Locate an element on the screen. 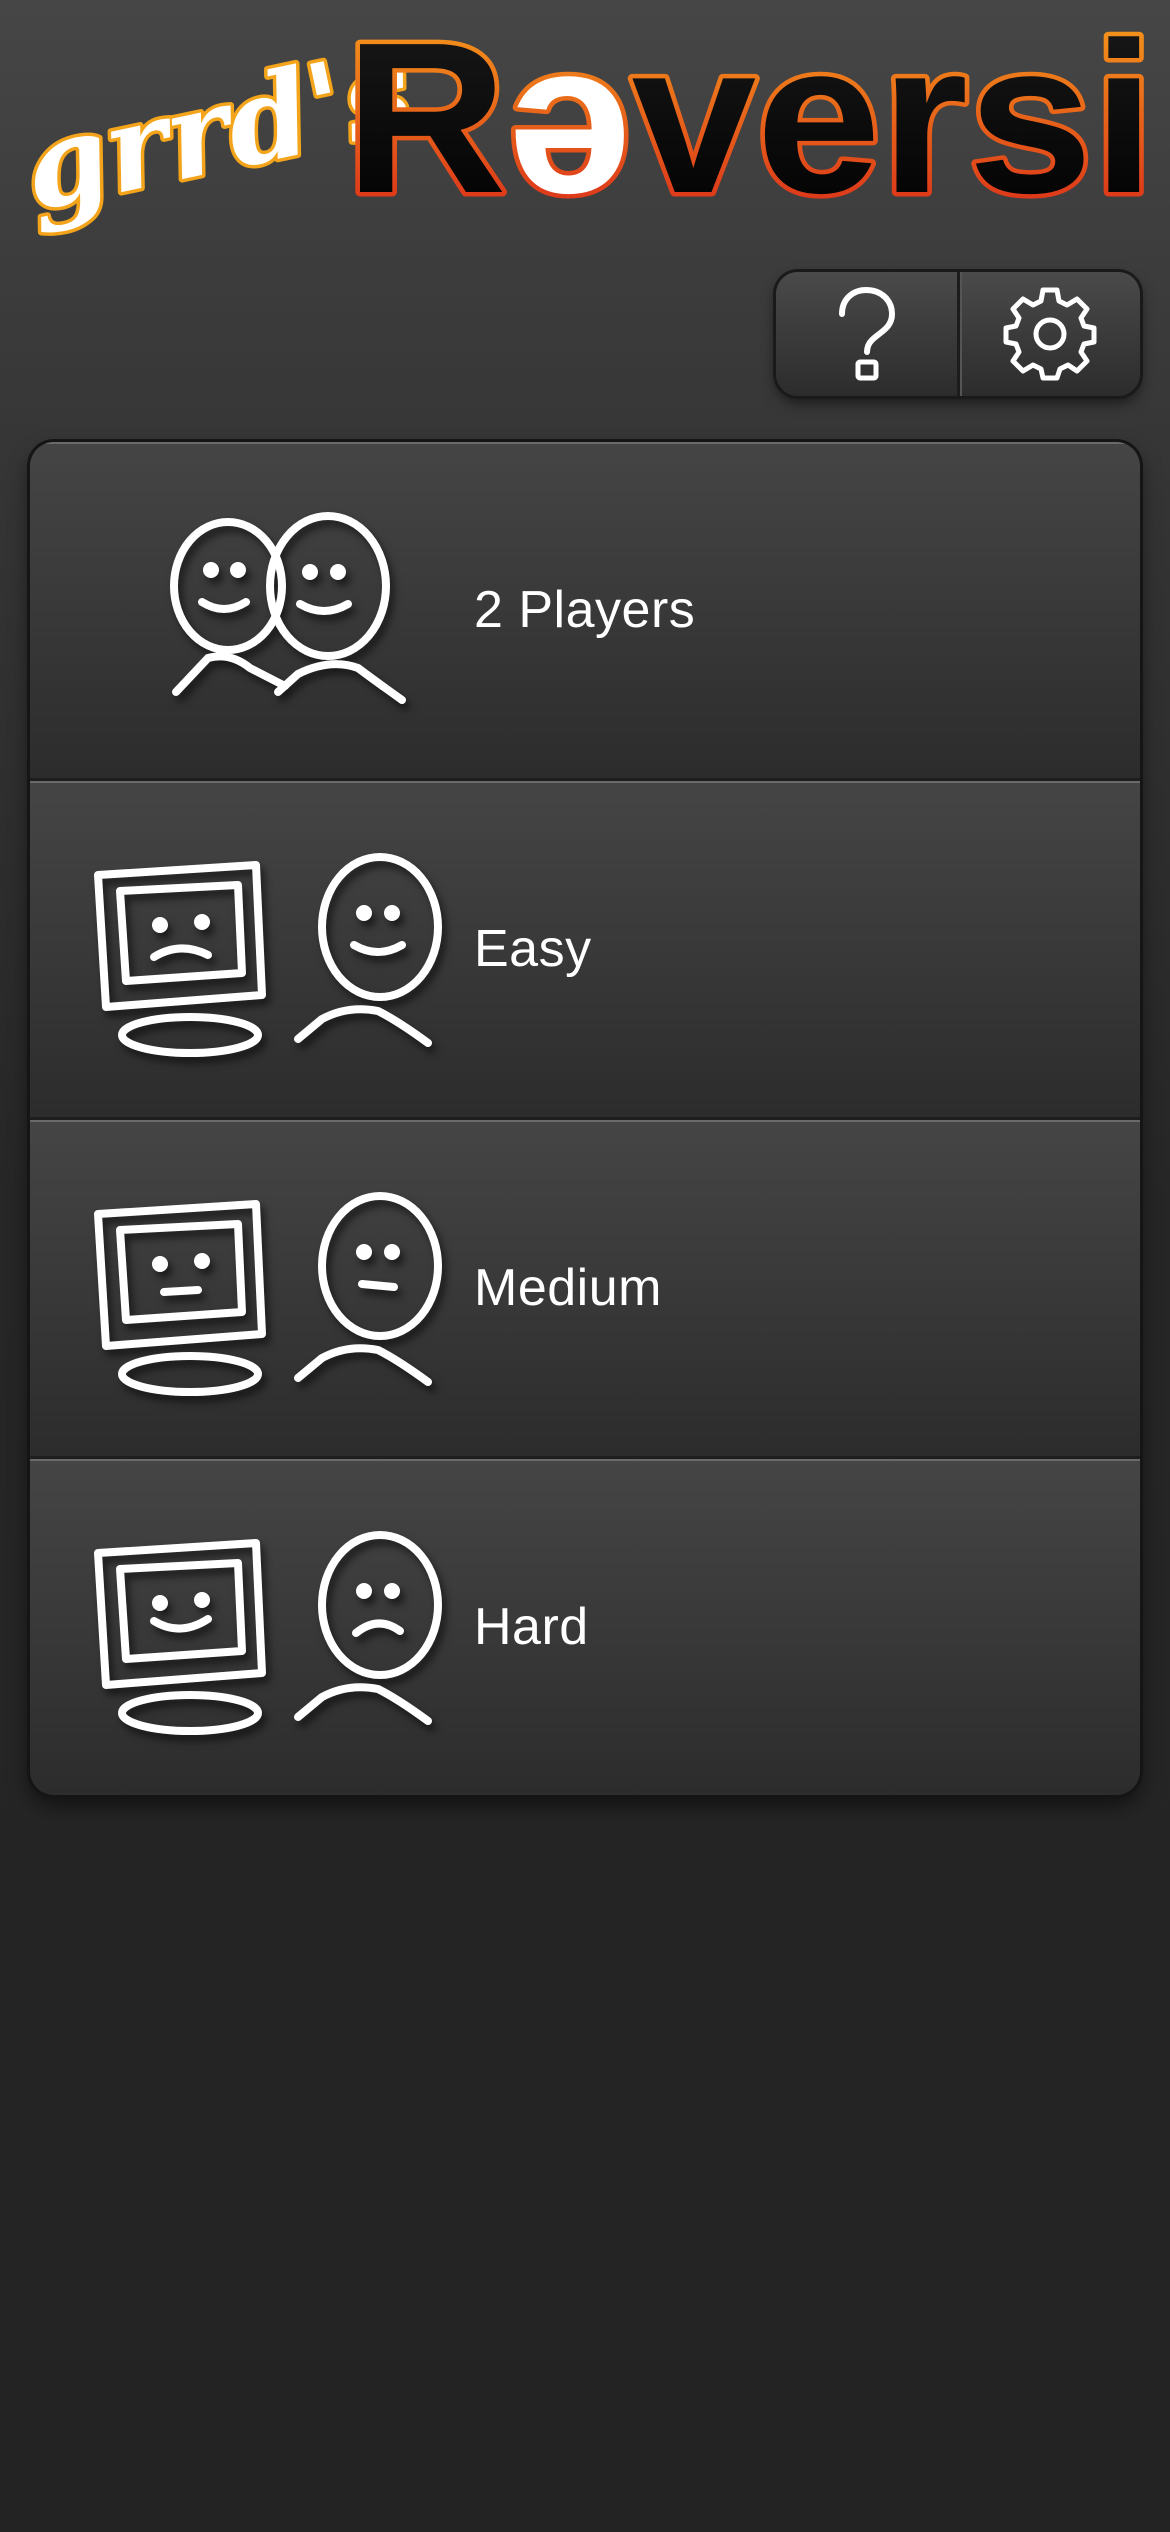 The width and height of the screenshot is (1170, 2532). menu-item-label: Easy is located at coordinates (533, 949).